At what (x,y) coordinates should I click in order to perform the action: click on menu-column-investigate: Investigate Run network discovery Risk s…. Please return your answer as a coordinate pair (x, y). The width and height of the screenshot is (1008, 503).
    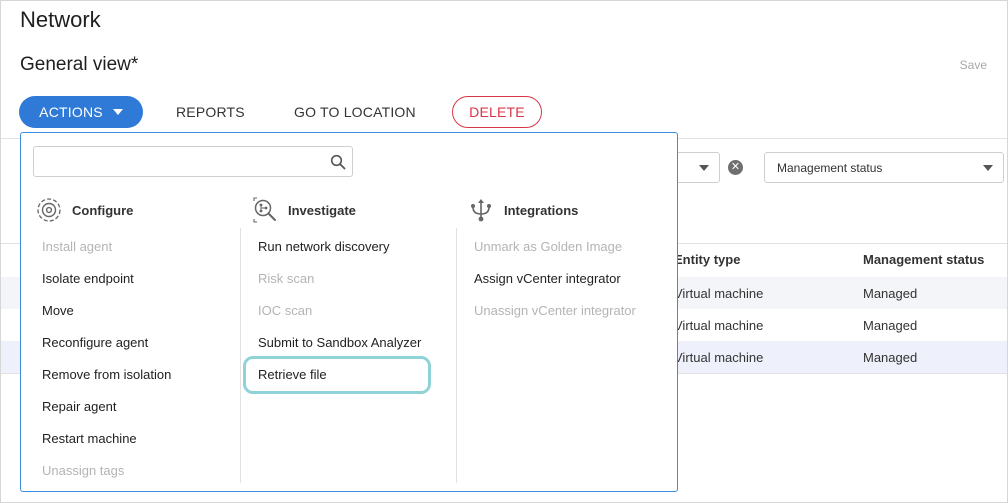
    Looking at the image, I should click on (337, 293).